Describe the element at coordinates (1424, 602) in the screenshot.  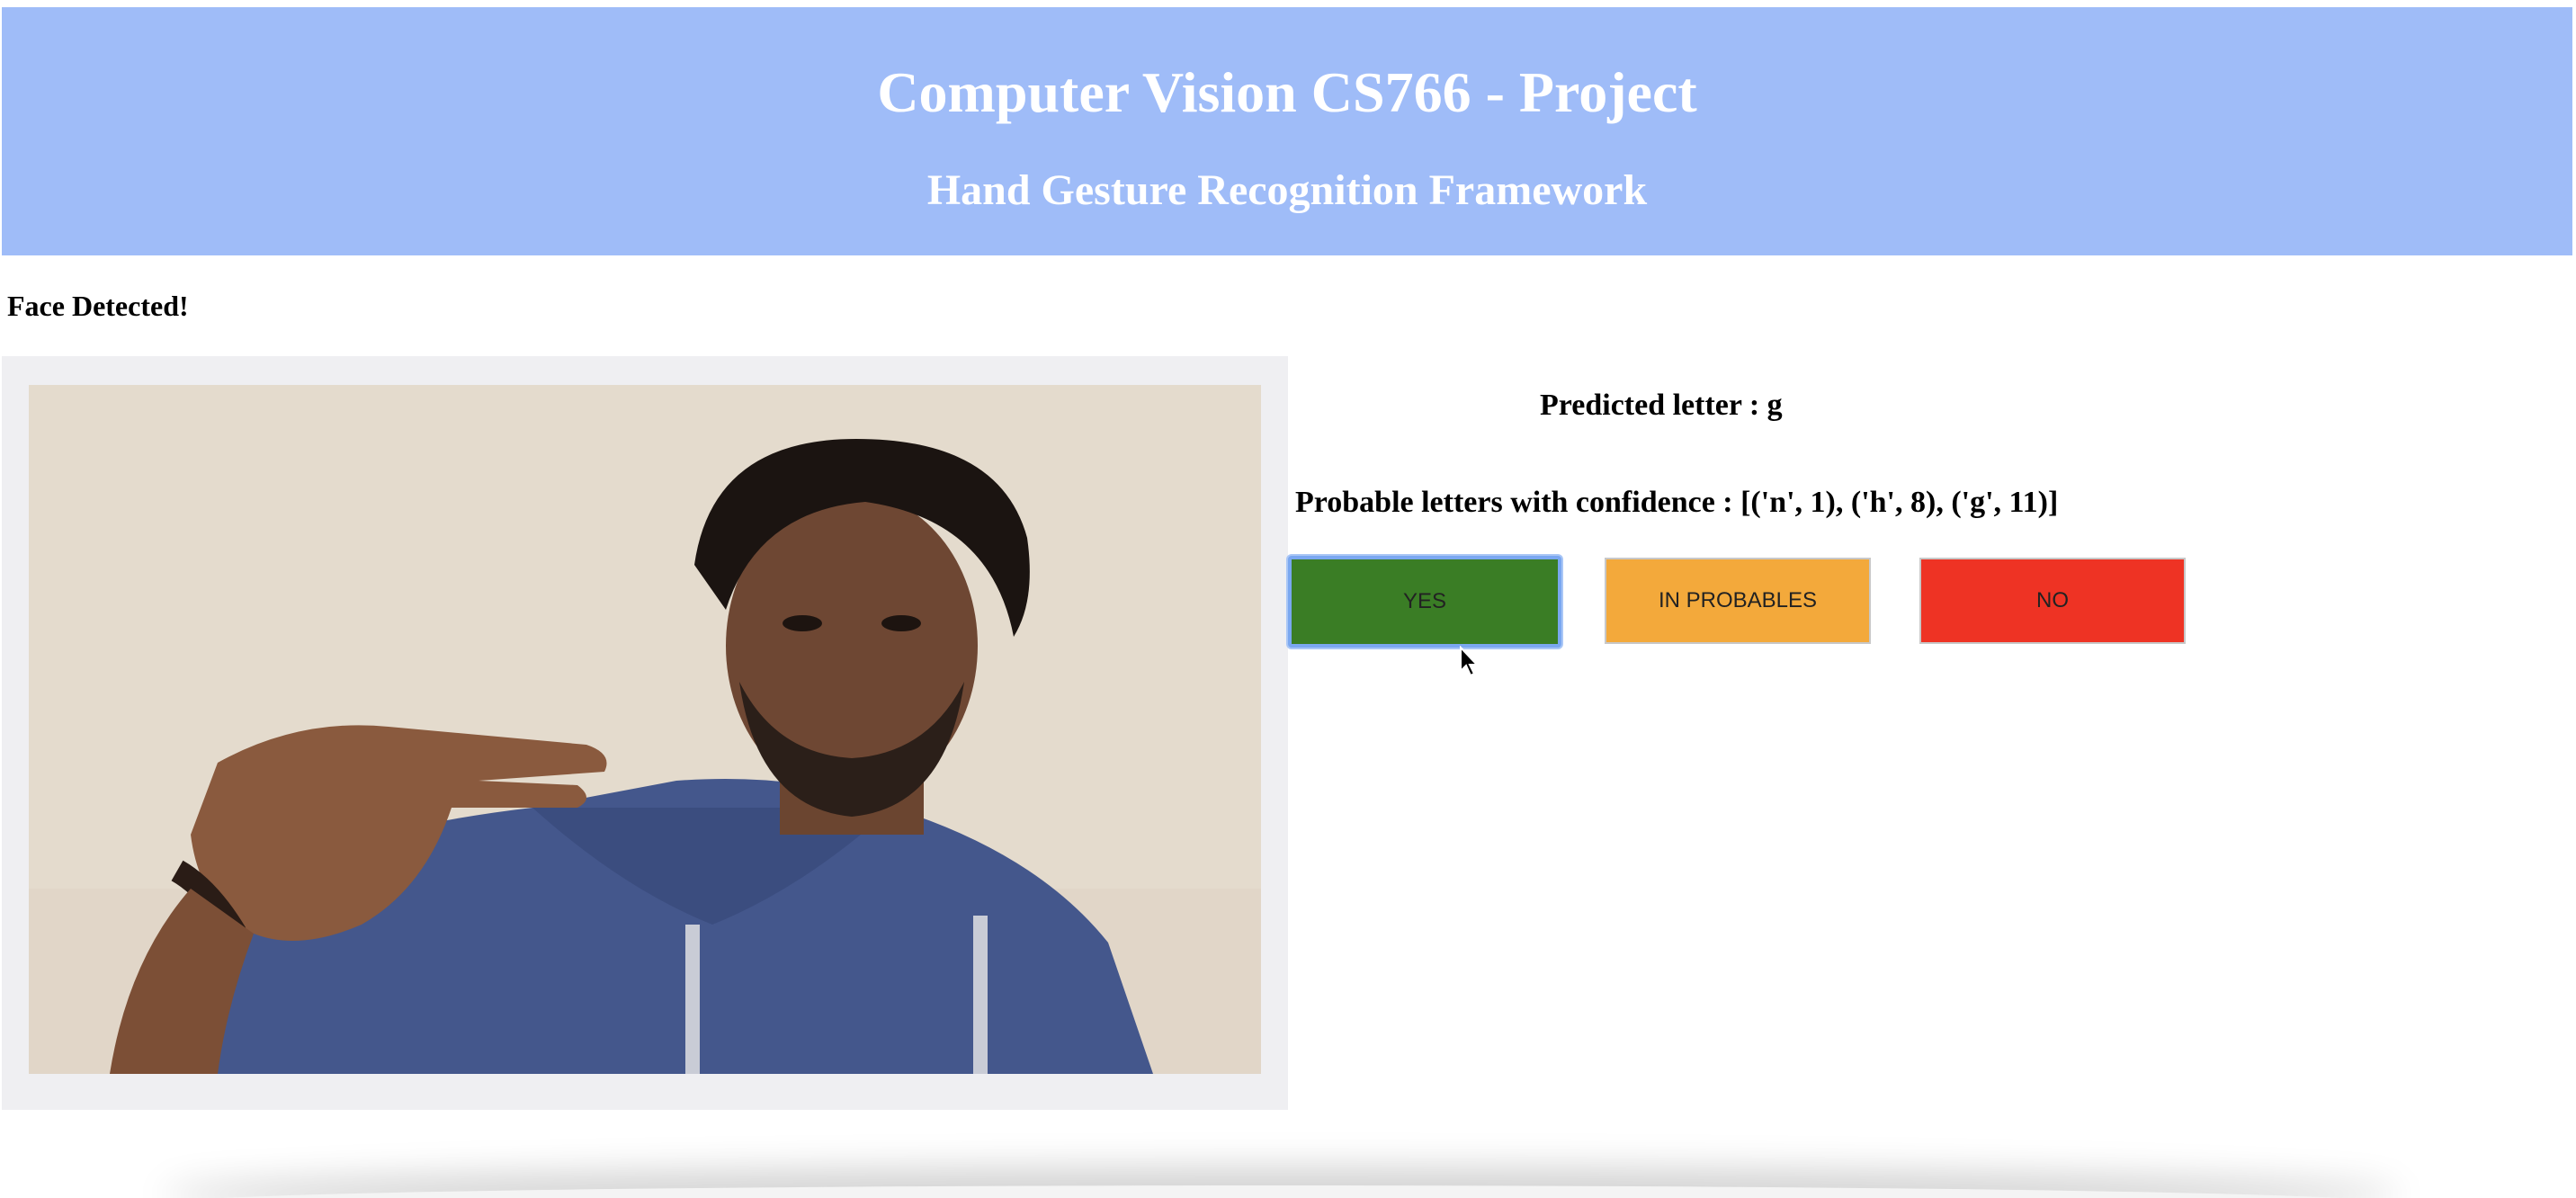
I see `yes-button: YES` at that location.